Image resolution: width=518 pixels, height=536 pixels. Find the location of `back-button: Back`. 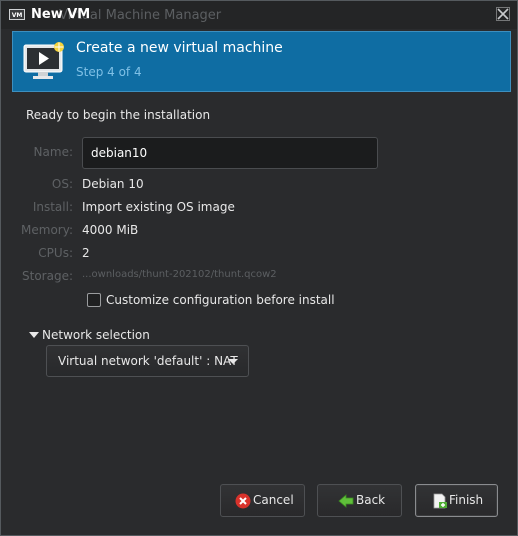

back-button: Back is located at coordinates (359, 500).